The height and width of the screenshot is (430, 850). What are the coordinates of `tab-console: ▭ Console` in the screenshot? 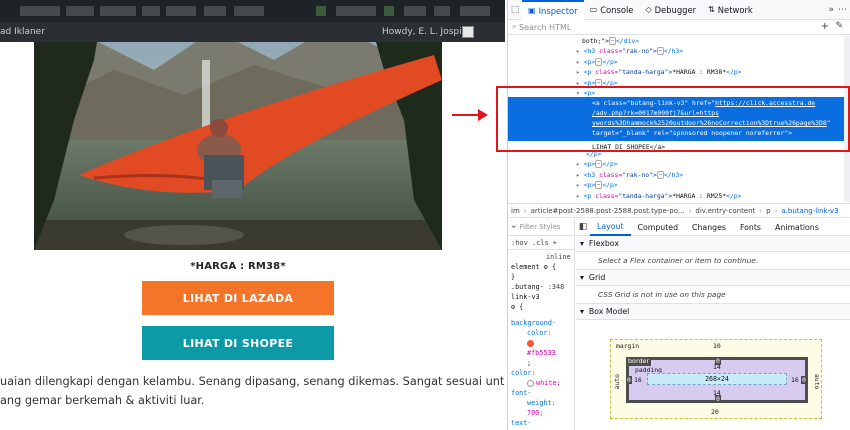 It's located at (612, 10).